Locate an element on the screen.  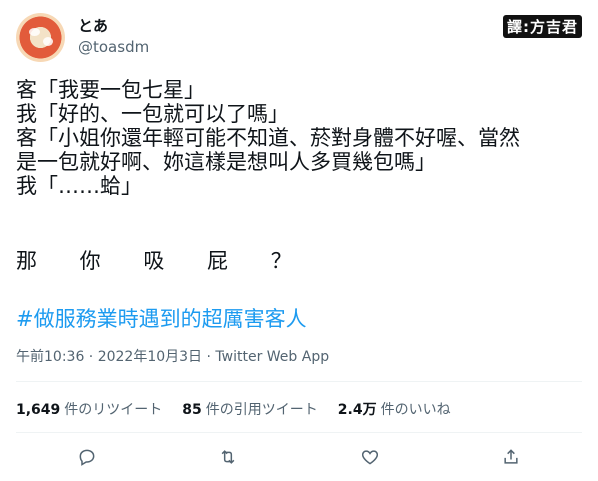
user-handle: @toasdm is located at coordinates (113, 47).